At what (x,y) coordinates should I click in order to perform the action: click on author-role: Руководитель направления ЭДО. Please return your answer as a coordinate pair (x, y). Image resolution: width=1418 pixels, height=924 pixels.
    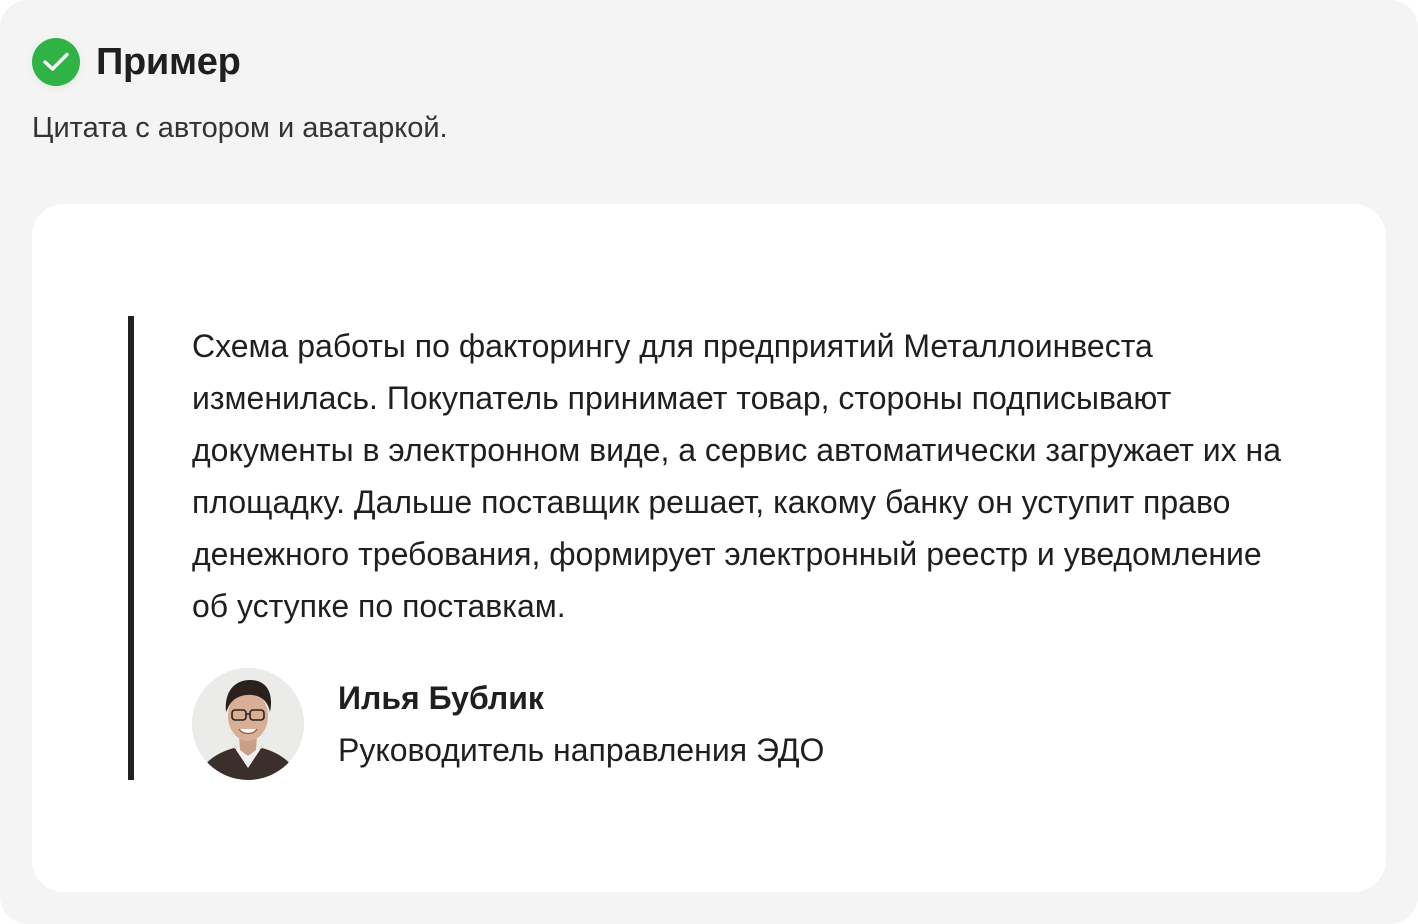
    Looking at the image, I should click on (581, 750).